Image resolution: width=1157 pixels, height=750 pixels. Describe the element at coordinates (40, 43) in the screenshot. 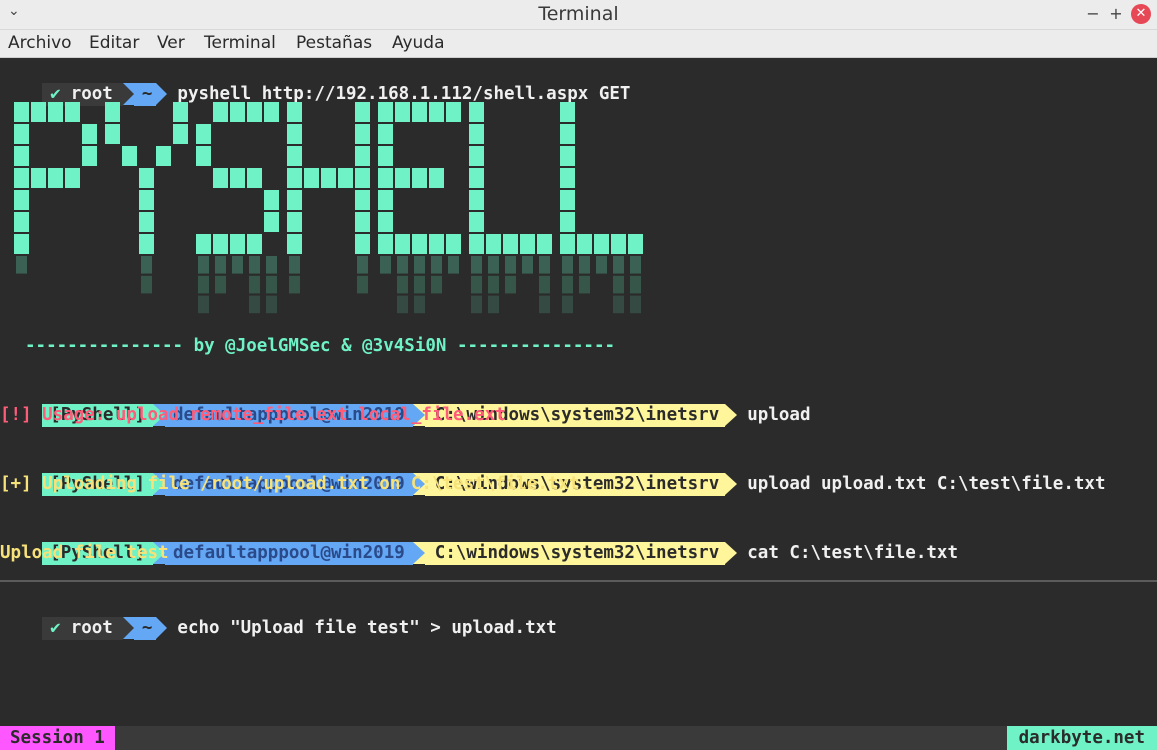

I see `menu-archivo: Archivo` at that location.